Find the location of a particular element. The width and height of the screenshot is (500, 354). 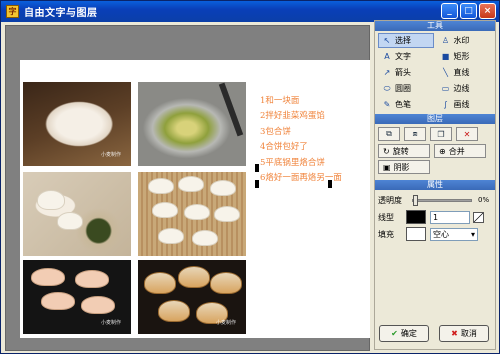

delete-icon: ✕ is located at coordinates (467, 134).